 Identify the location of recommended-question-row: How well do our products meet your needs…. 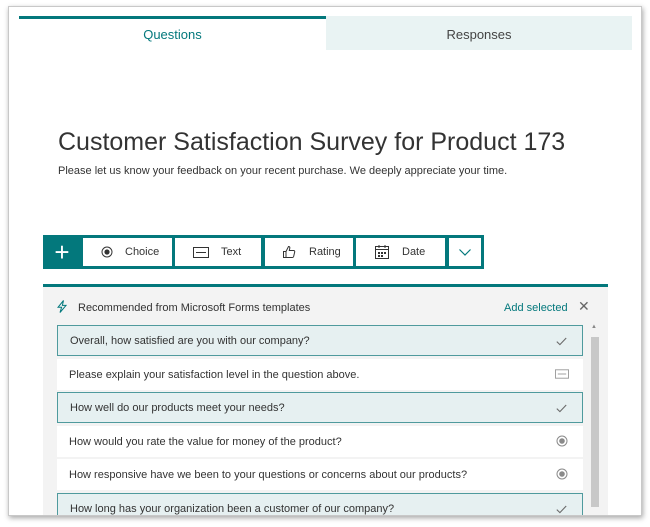
(320, 407).